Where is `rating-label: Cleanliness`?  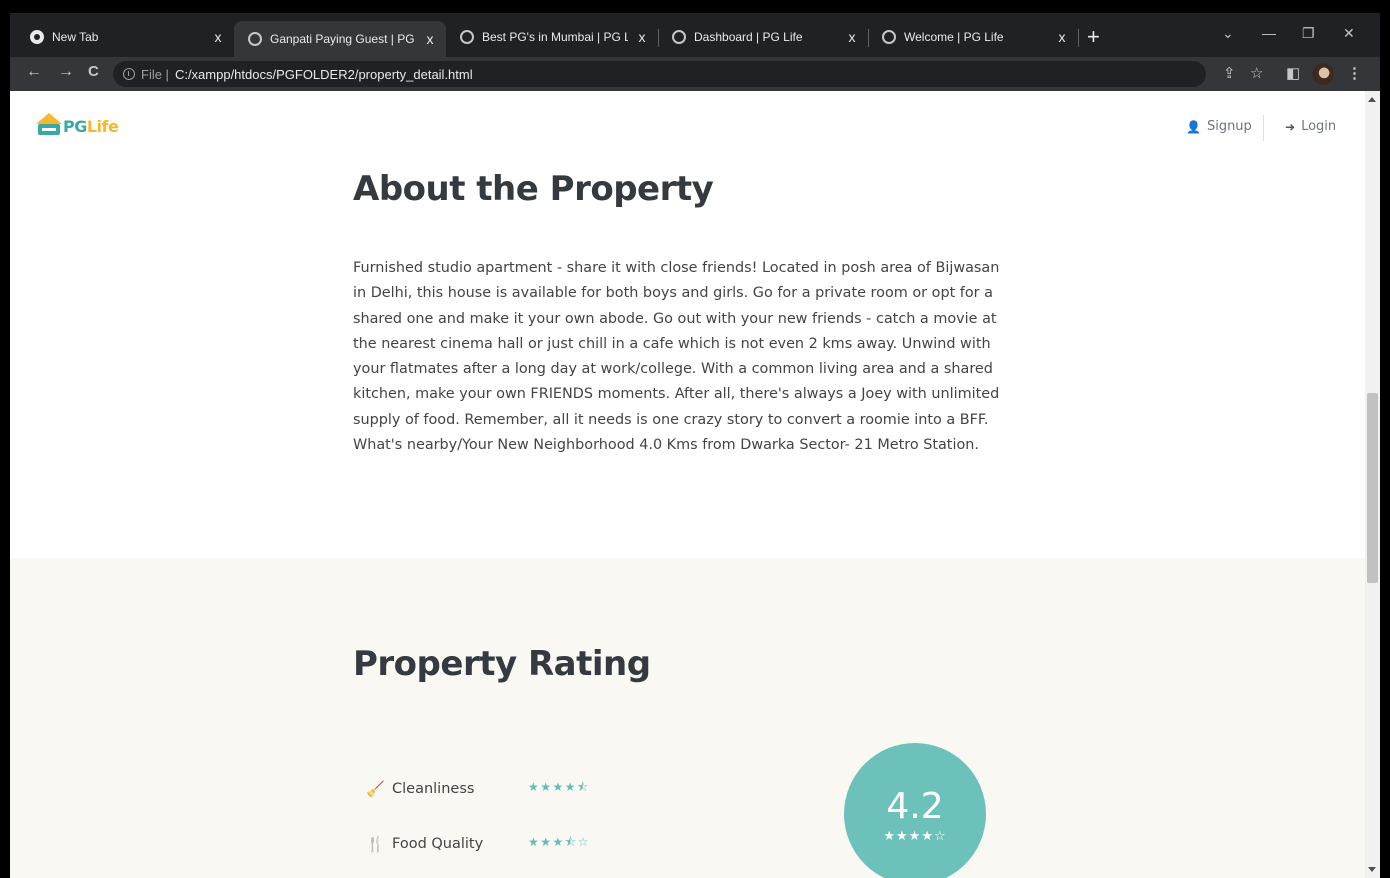
rating-label: Cleanliness is located at coordinates (433, 788).